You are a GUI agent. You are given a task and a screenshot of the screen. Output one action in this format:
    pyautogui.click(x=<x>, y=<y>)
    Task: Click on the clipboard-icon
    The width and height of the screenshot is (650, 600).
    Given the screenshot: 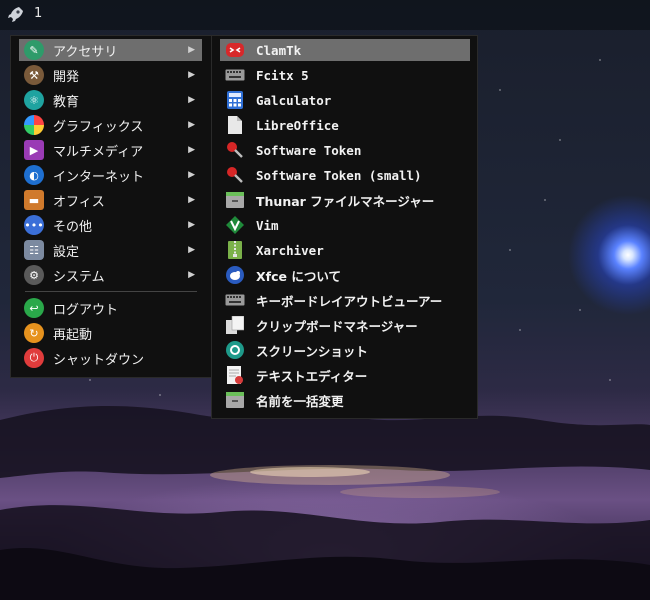 What is the action you would take?
    pyautogui.click(x=235, y=325)
    